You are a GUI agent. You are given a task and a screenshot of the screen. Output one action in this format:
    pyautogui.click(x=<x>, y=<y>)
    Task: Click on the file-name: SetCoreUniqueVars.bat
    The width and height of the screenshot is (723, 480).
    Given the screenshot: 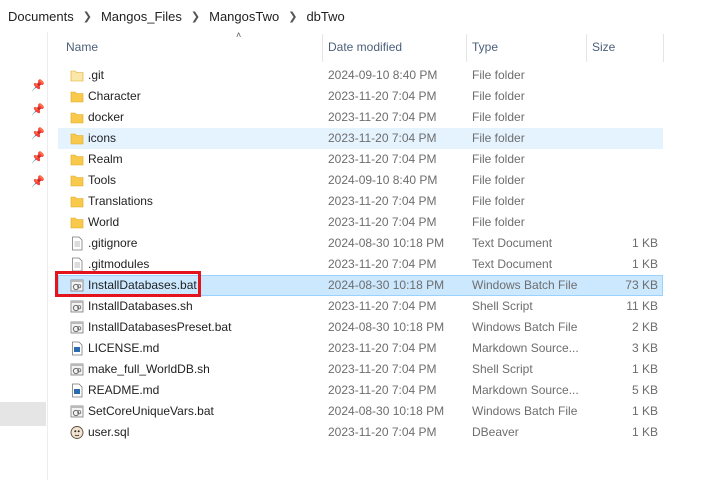 What is the action you would take?
    pyautogui.click(x=151, y=411)
    